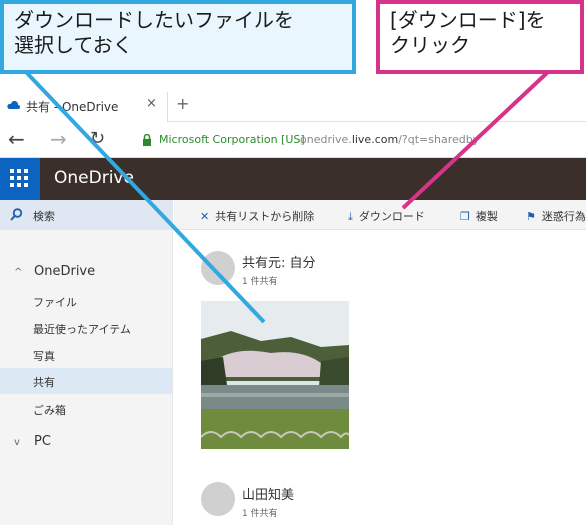 The image size is (586, 525). I want to click on sidebar-item-label: ごみ箱, so click(49, 410).